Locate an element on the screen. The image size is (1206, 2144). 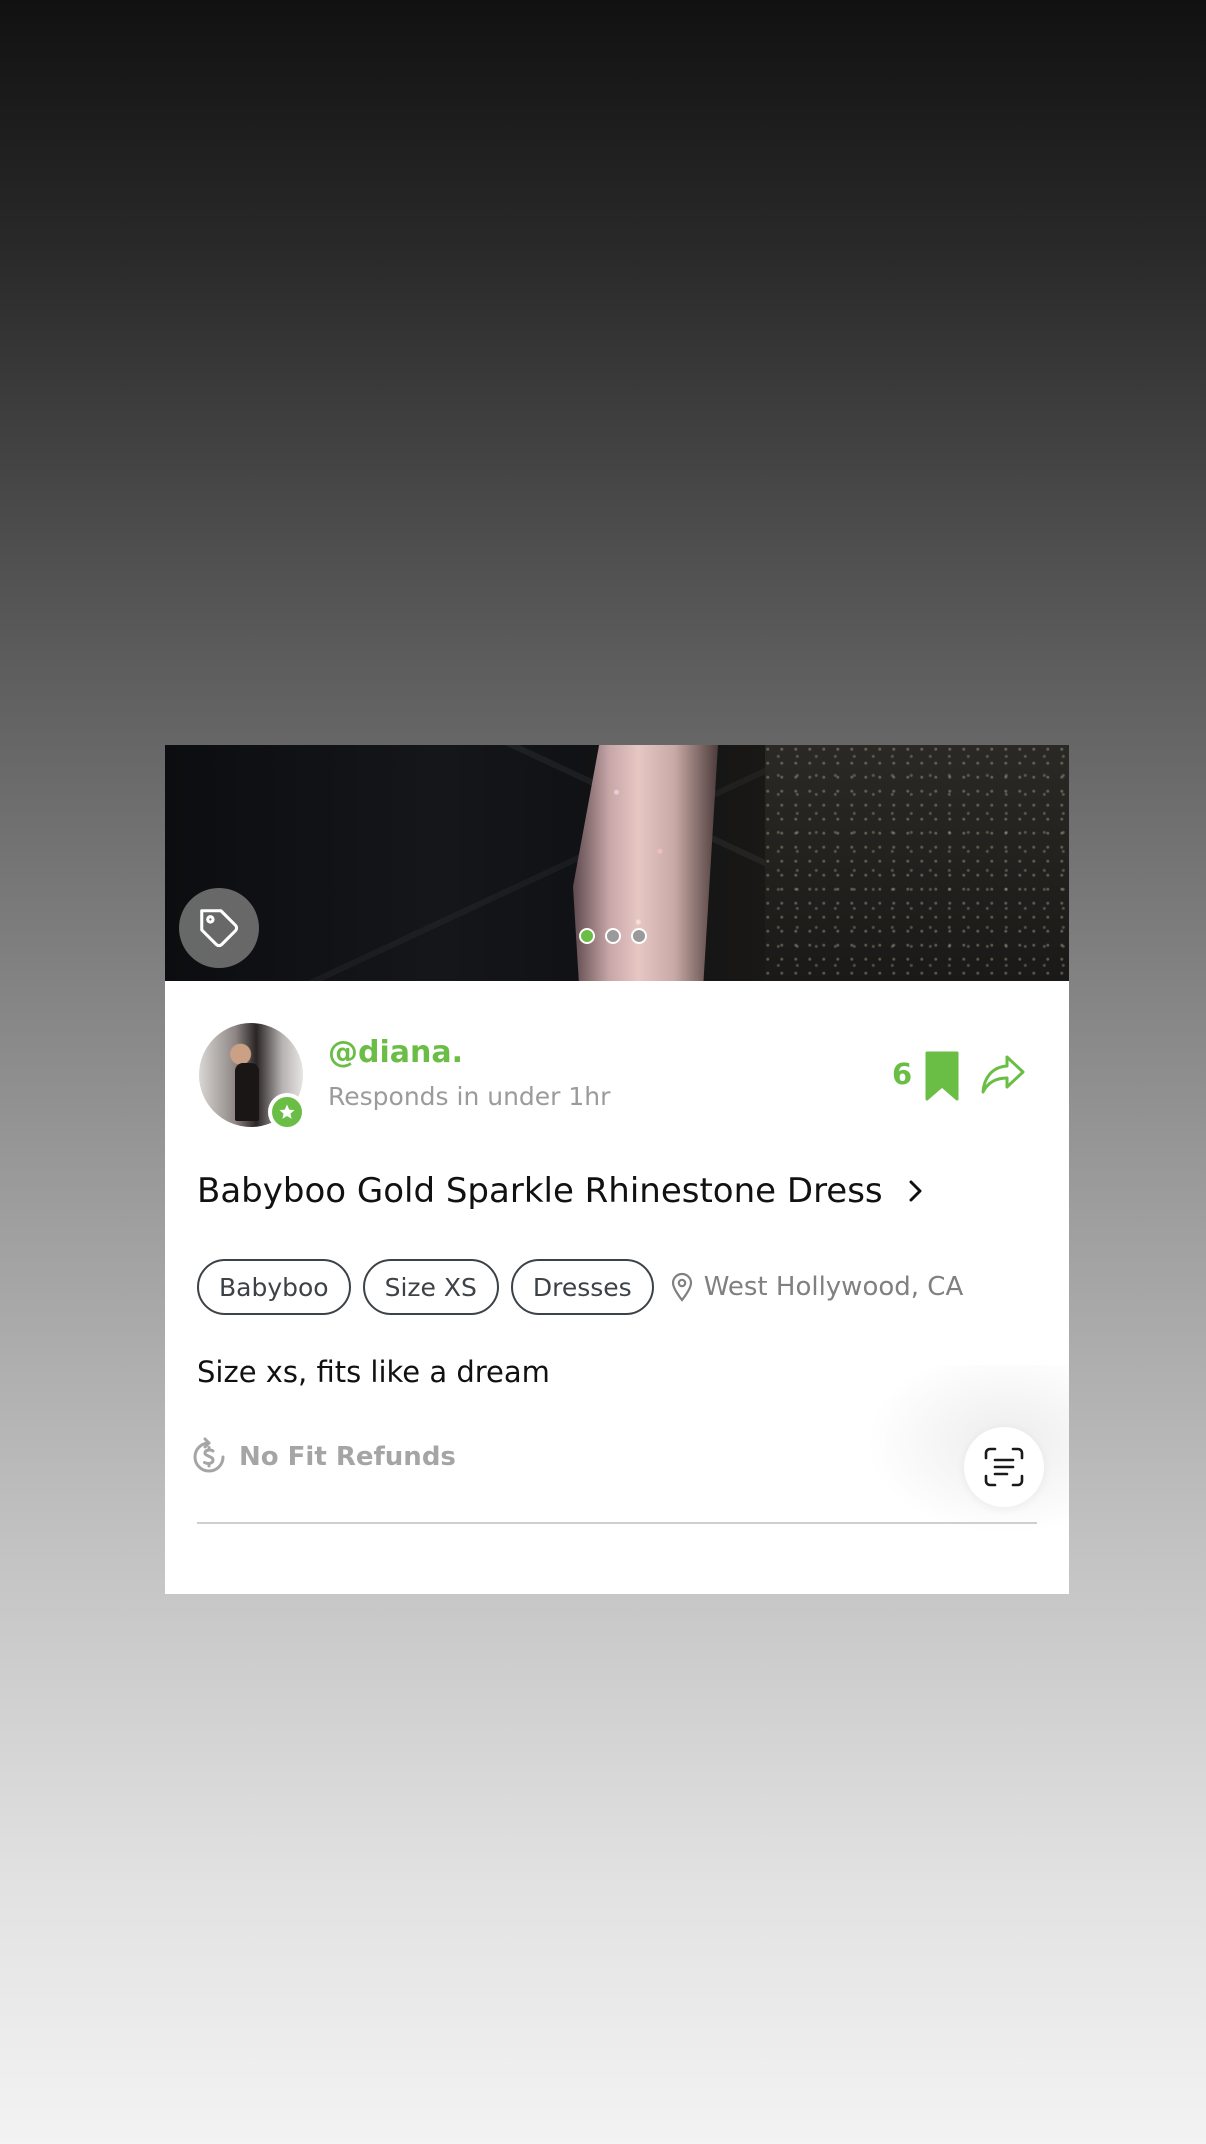
listing-photo is located at coordinates (617, 863).